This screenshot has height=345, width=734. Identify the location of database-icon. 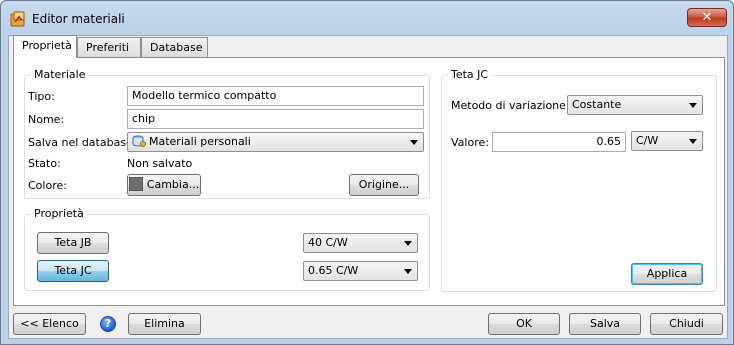
(139, 141).